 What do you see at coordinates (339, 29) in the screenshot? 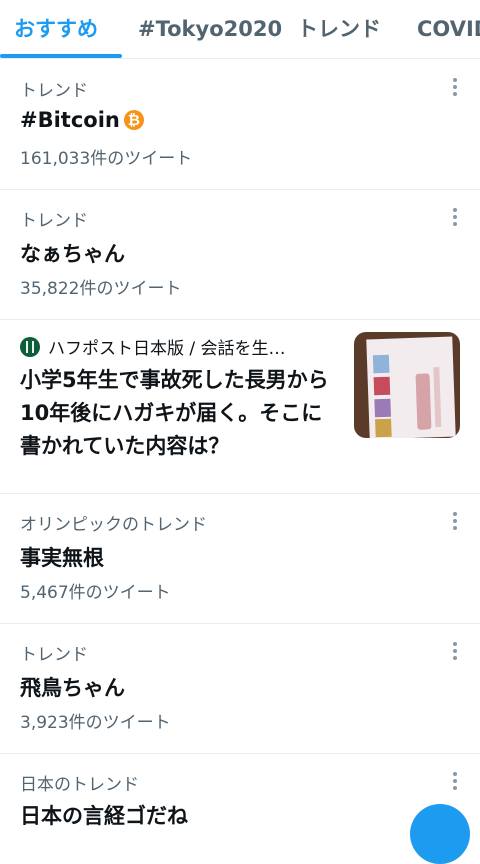
I see `tab-trending: トレンド` at bounding box center [339, 29].